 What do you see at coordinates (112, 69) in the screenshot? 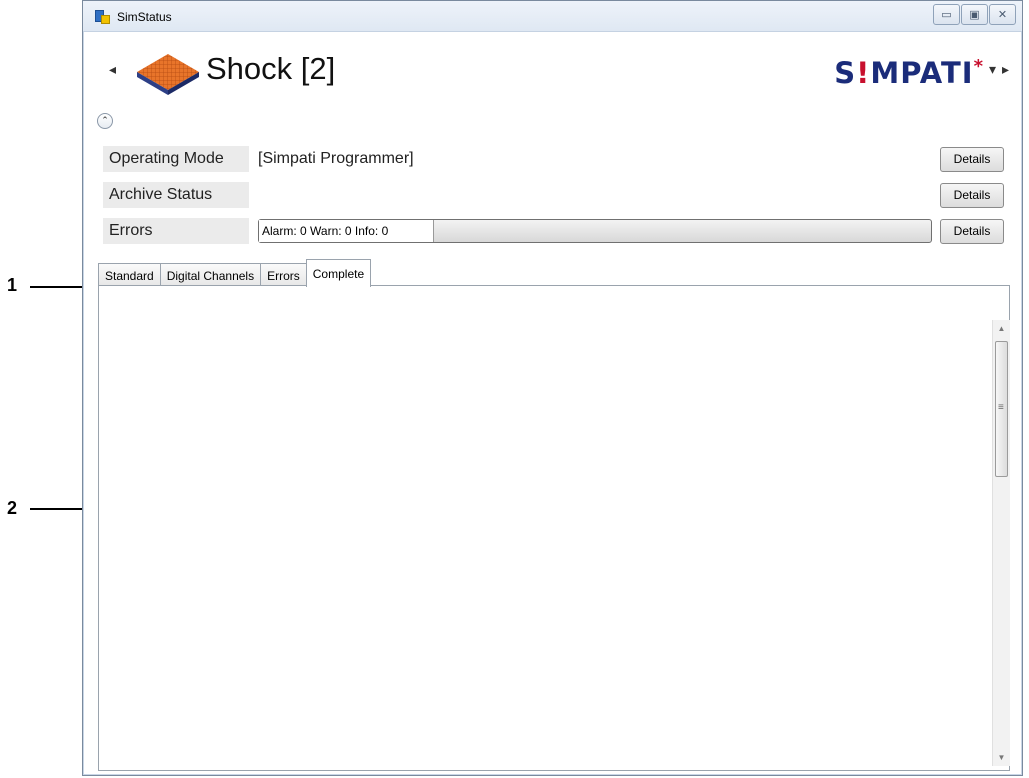
I see `previous-device-arrow-icon: ◂` at bounding box center [112, 69].